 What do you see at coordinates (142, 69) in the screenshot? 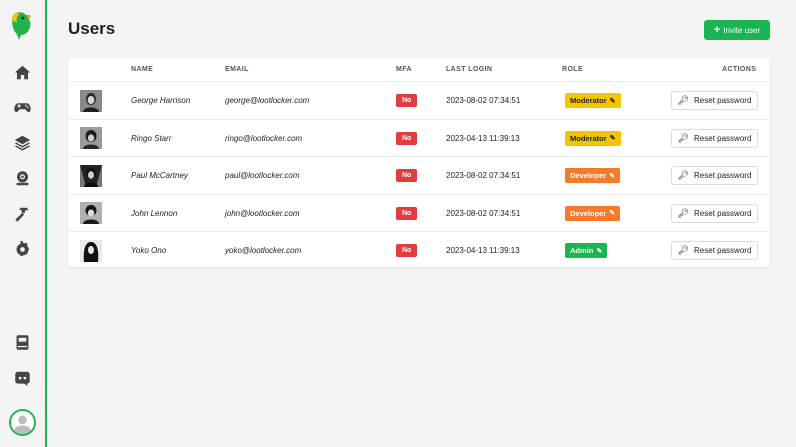
I see `header-name: NAME` at bounding box center [142, 69].